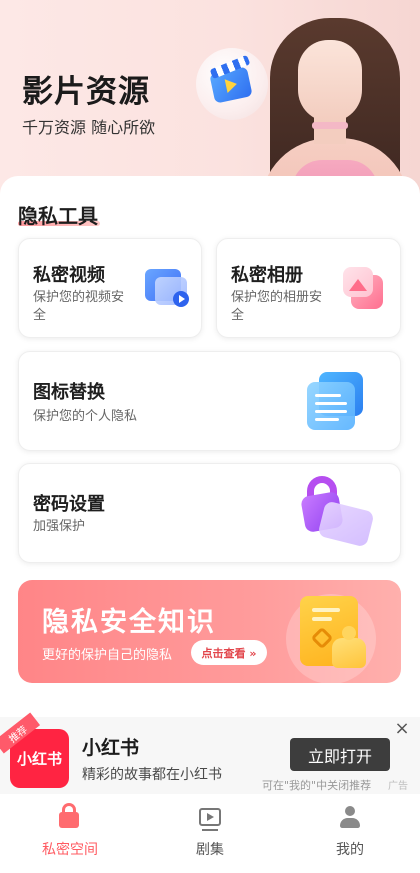 This screenshot has height=873, width=420. Describe the element at coordinates (308, 288) in the screenshot. I see `card-private-album: 私密相册 保护您的相册安全` at that location.